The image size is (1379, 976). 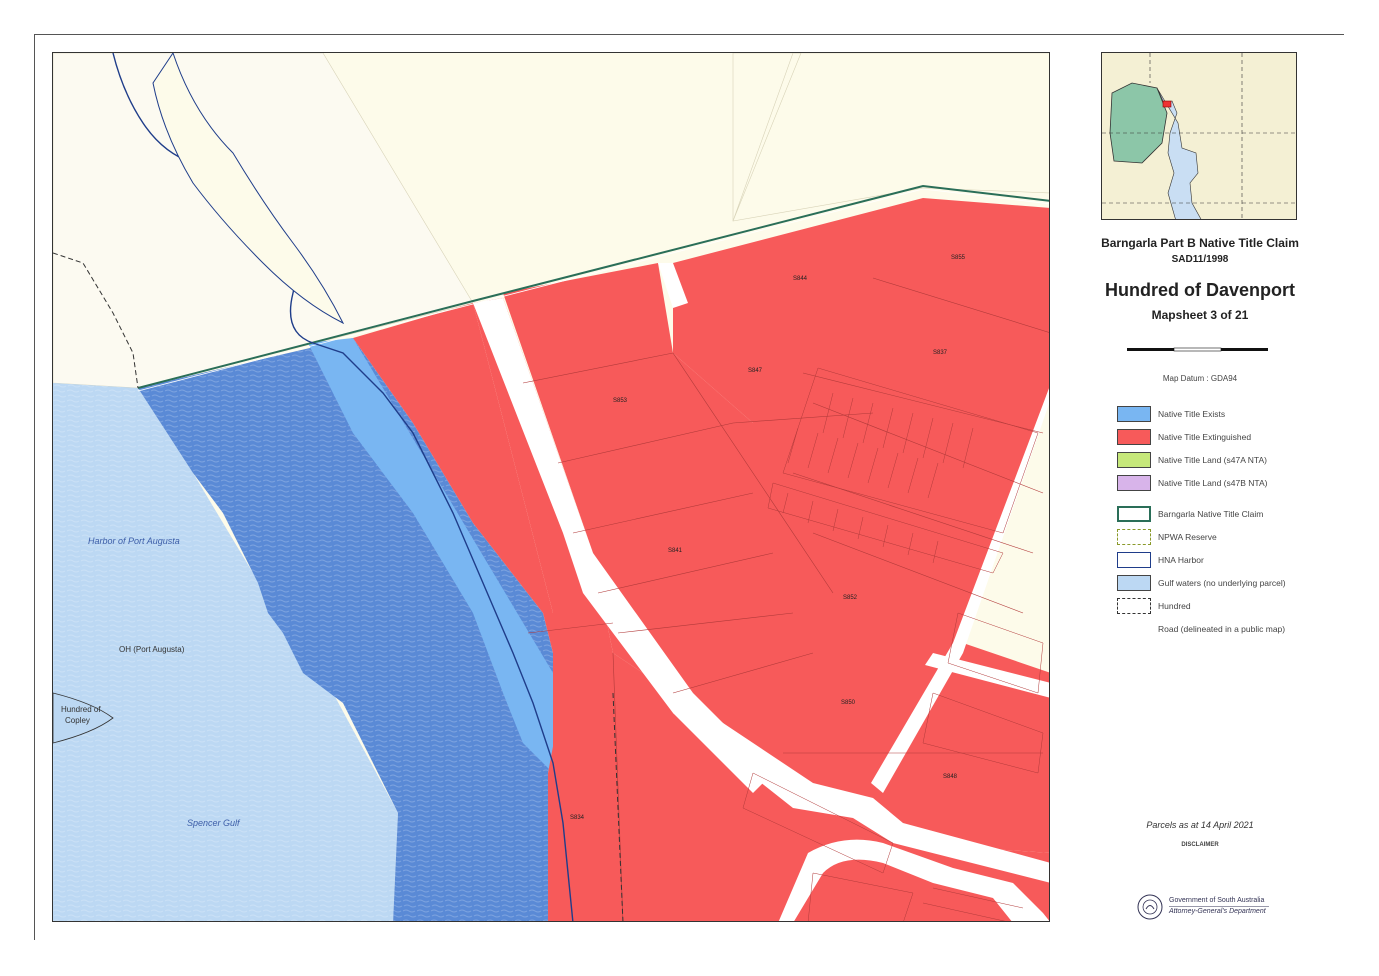 What do you see at coordinates (1200, 378) in the screenshot?
I see `map-datum: Map Datum : GDA94` at bounding box center [1200, 378].